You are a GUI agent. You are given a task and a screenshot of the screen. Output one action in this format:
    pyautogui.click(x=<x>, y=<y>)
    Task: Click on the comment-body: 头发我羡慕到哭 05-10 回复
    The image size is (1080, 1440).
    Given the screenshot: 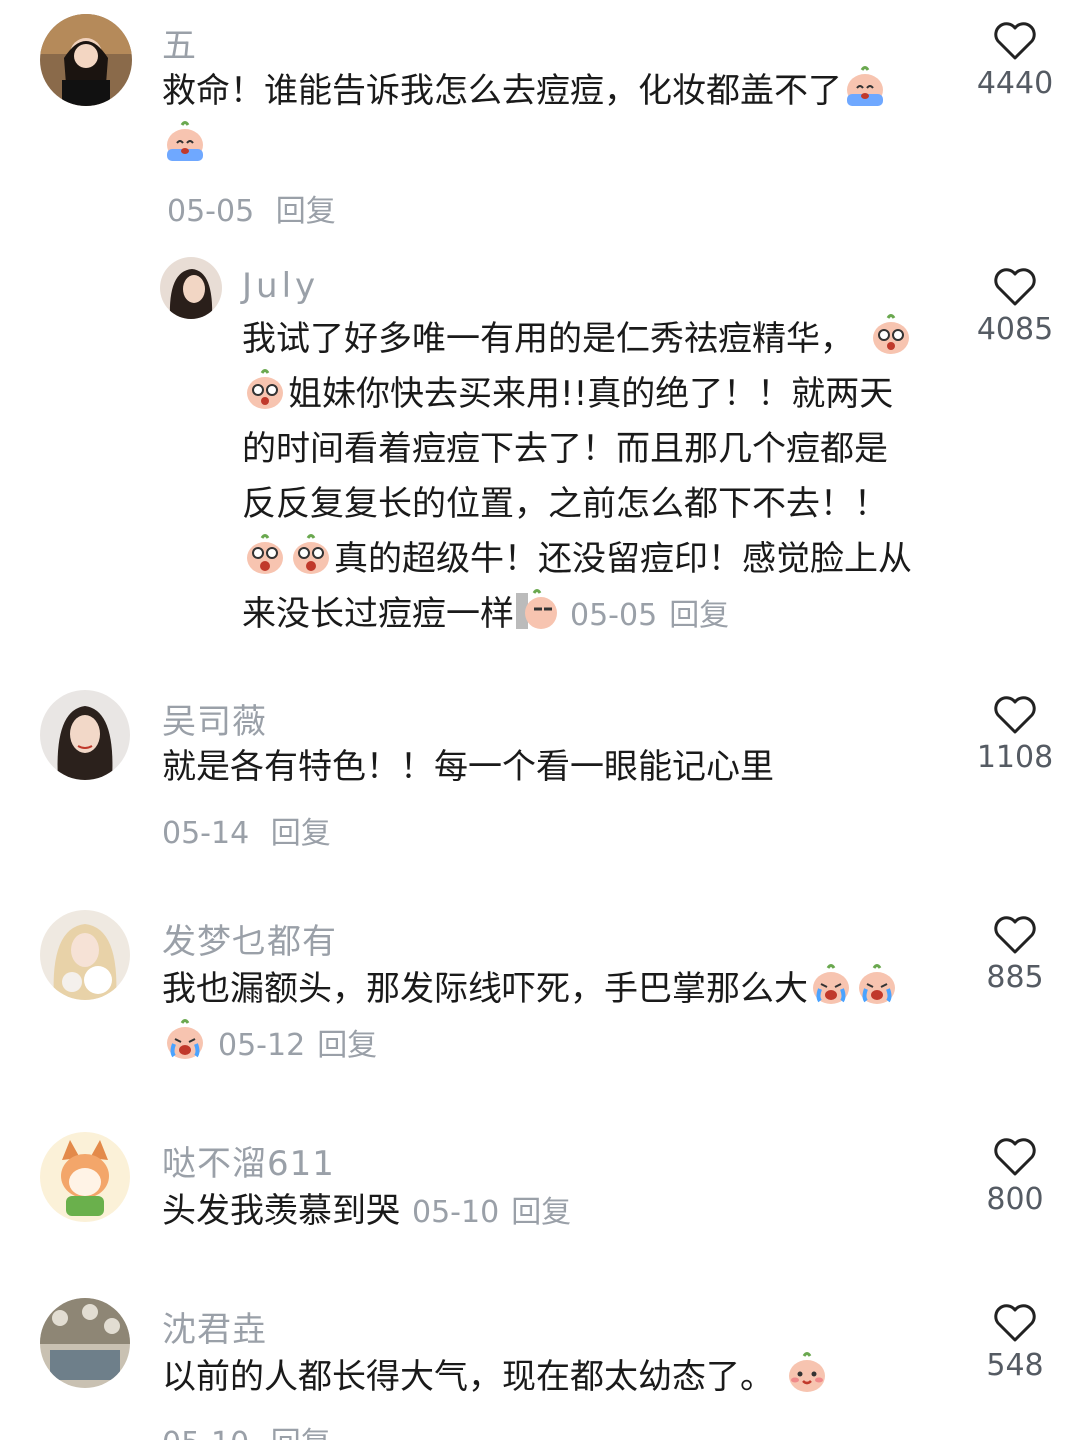 What is the action you would take?
    pyautogui.click(x=562, y=1212)
    